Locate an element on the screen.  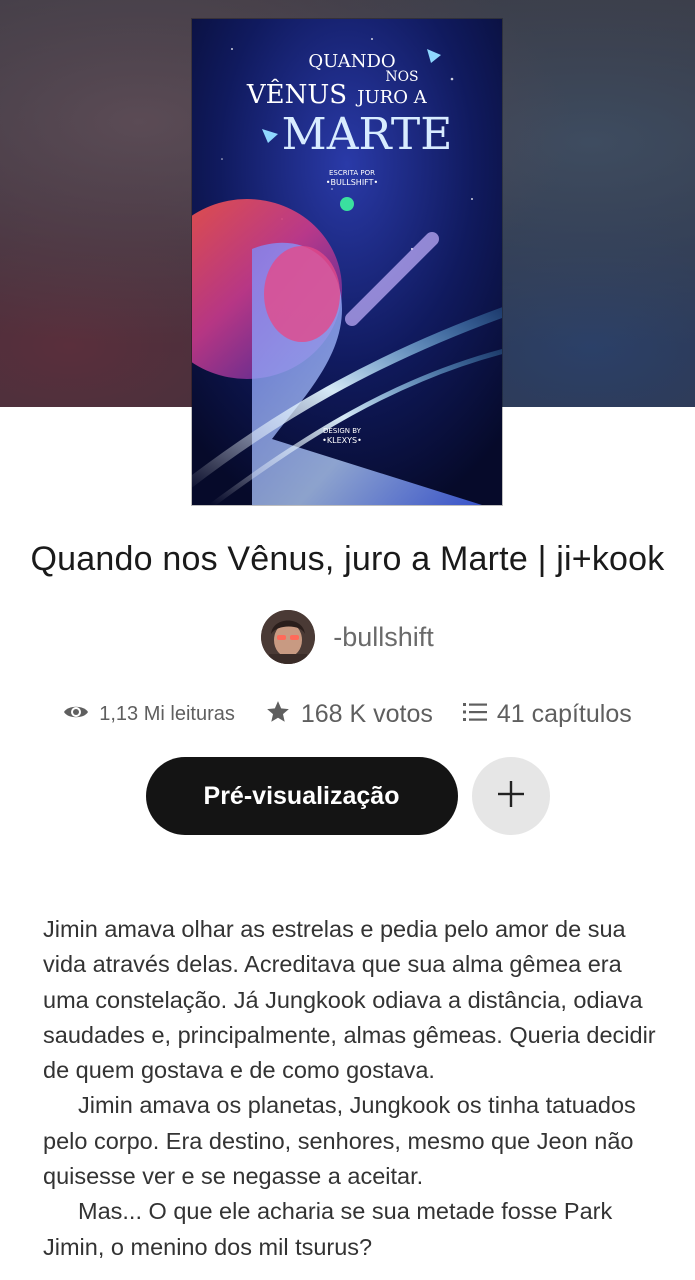
author-row: -bullshift is located at coordinates (347, 637).